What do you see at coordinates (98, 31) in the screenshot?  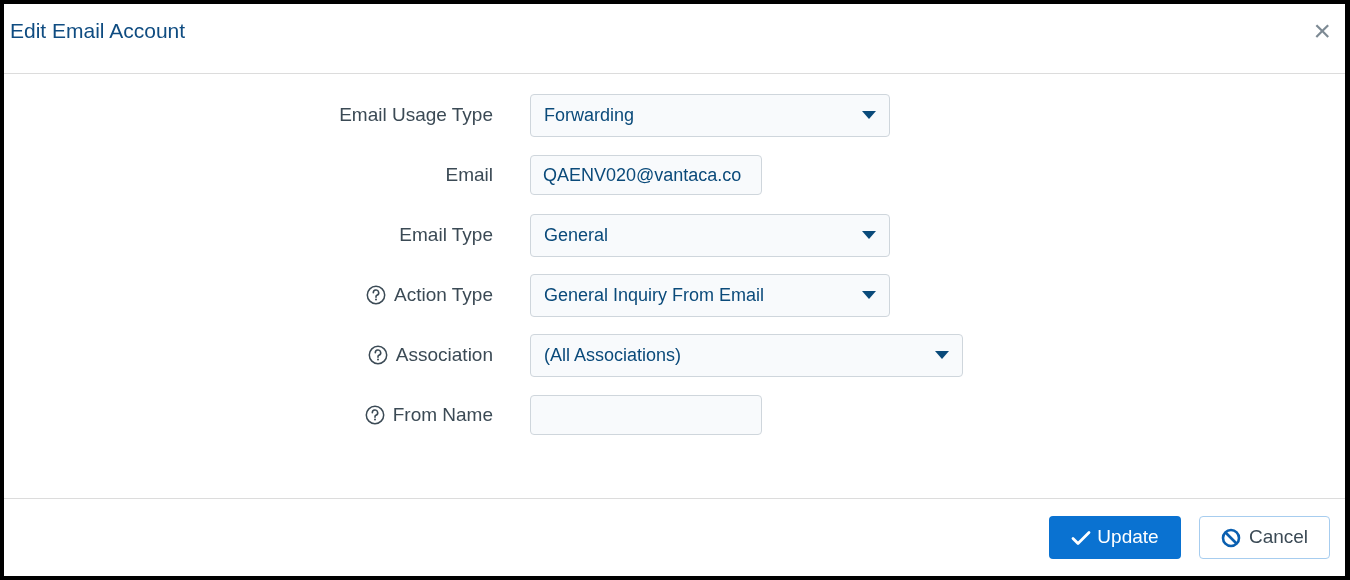 I see `dialog-title: Edit Email Account` at bounding box center [98, 31].